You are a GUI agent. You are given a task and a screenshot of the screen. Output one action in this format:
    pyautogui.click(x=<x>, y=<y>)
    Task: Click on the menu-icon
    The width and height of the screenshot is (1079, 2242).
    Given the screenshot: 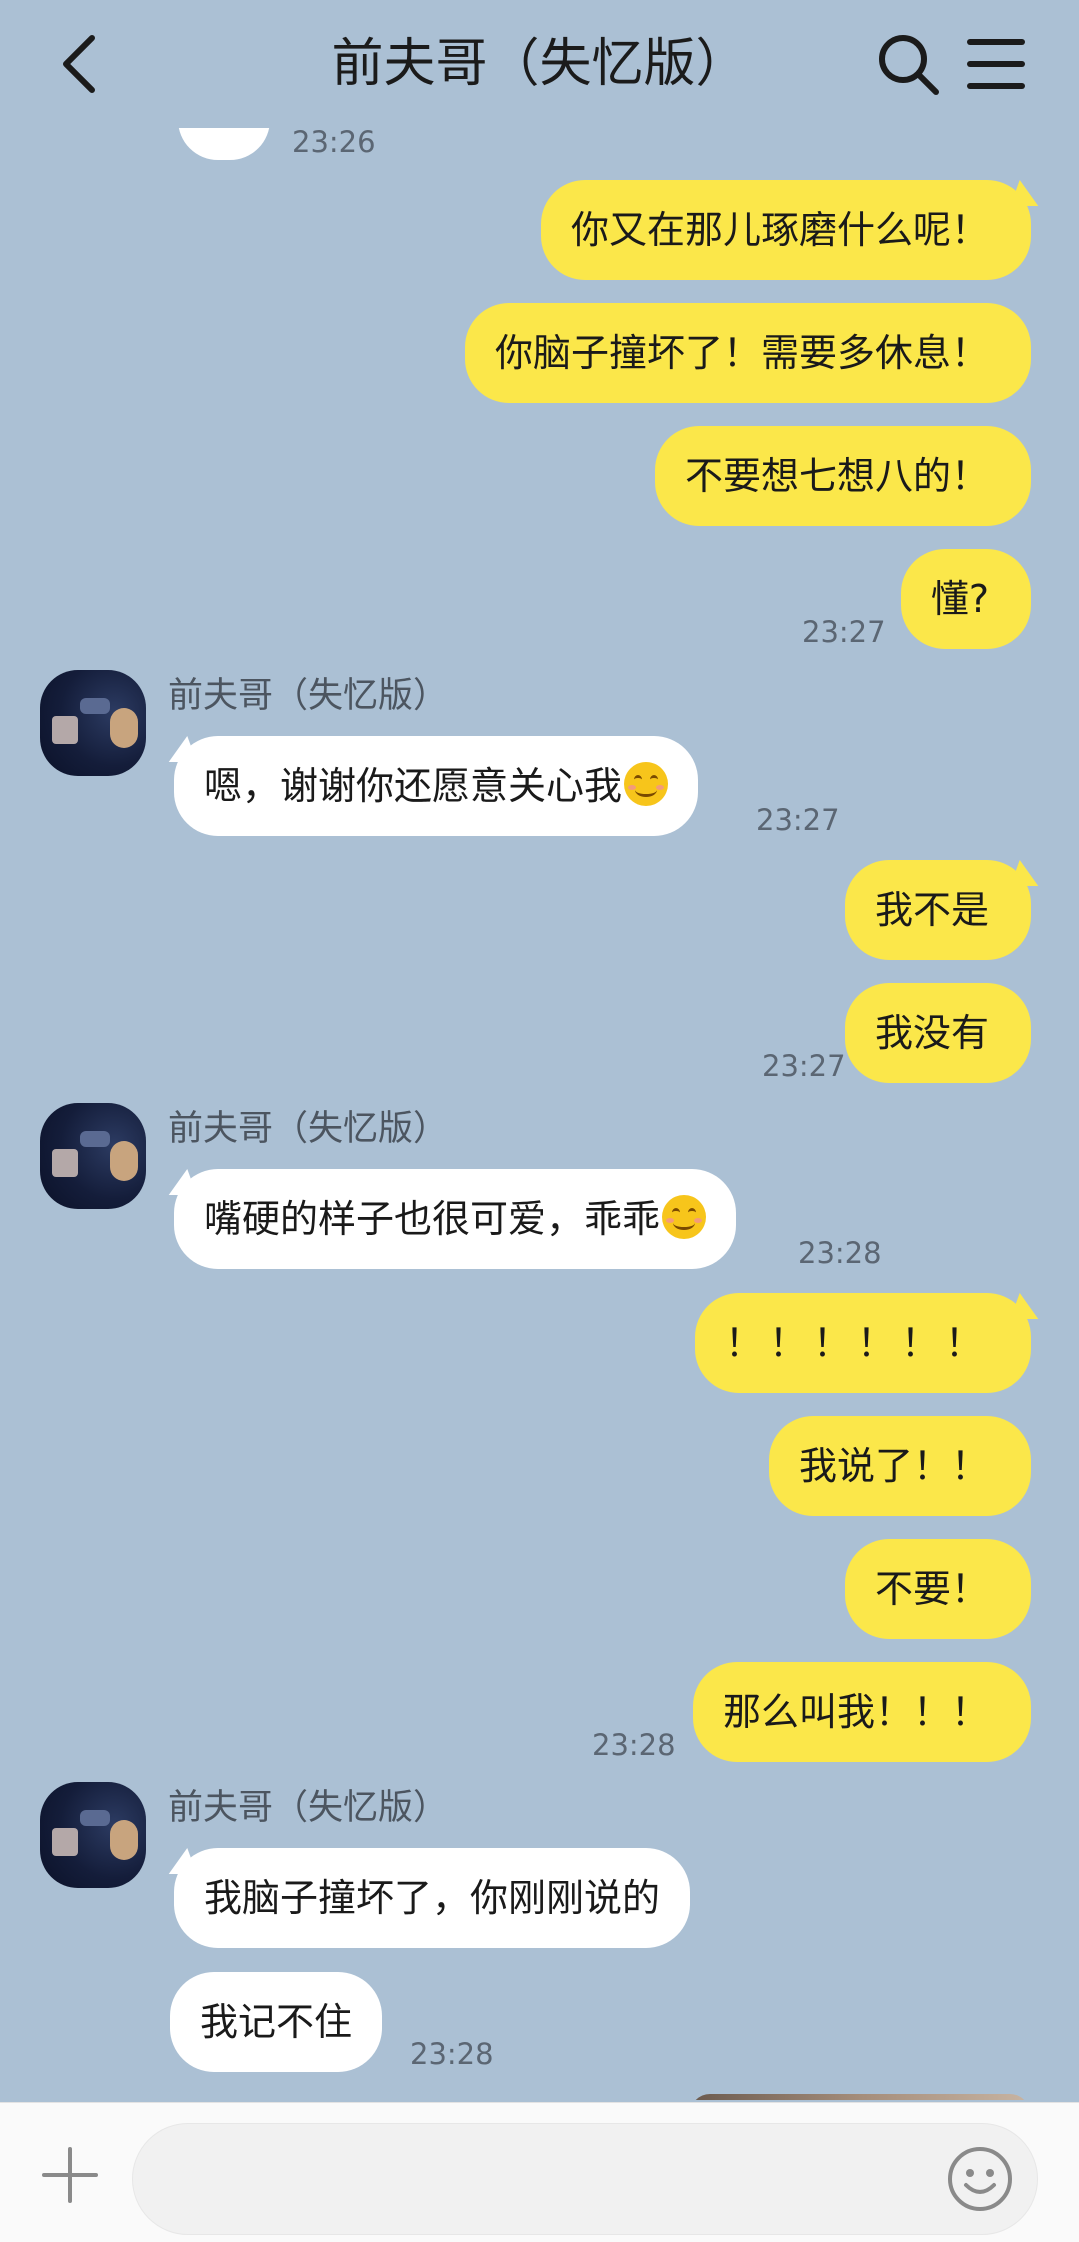 What is the action you would take?
    pyautogui.click(x=996, y=64)
    